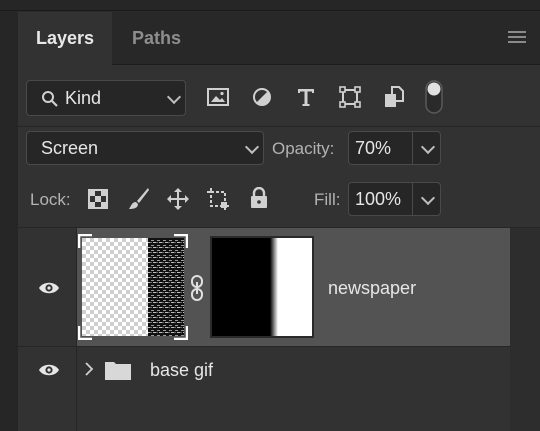 The image size is (540, 431). I want to click on fill-value: 100%, so click(378, 199).